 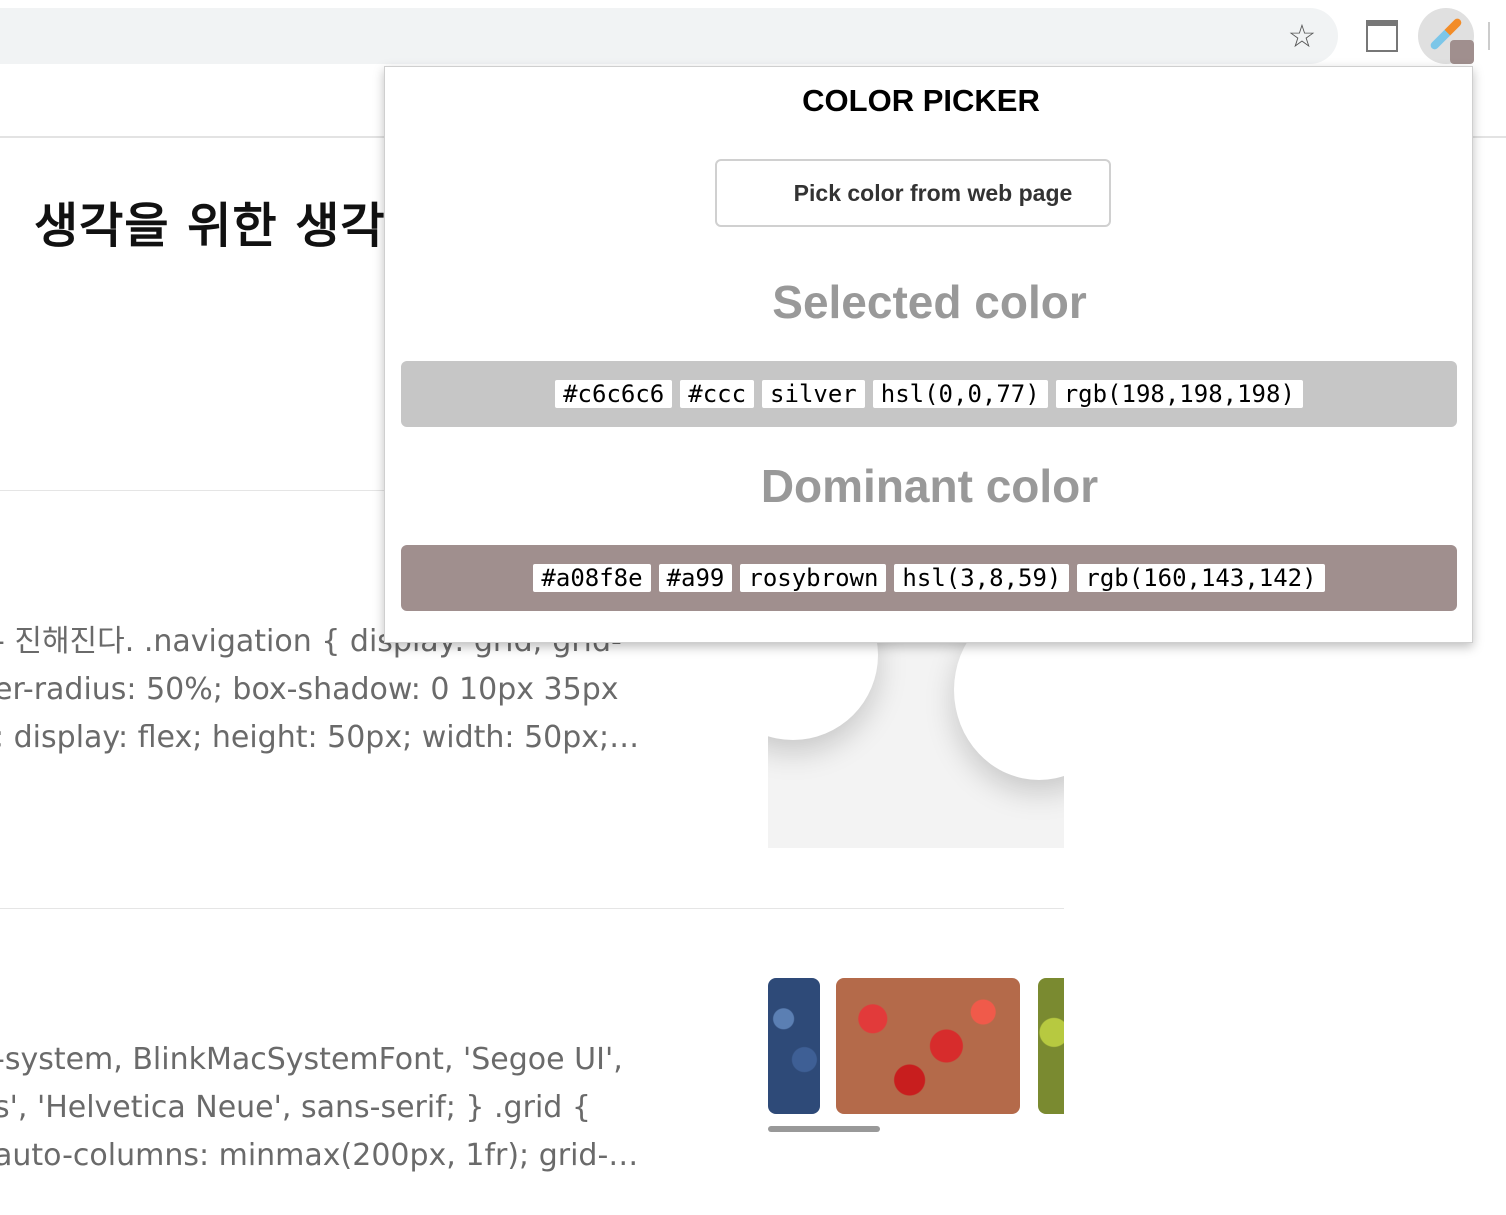 What do you see at coordinates (614, 394) in the screenshot?
I see `selected-hex-chip: #c6c6c6` at bounding box center [614, 394].